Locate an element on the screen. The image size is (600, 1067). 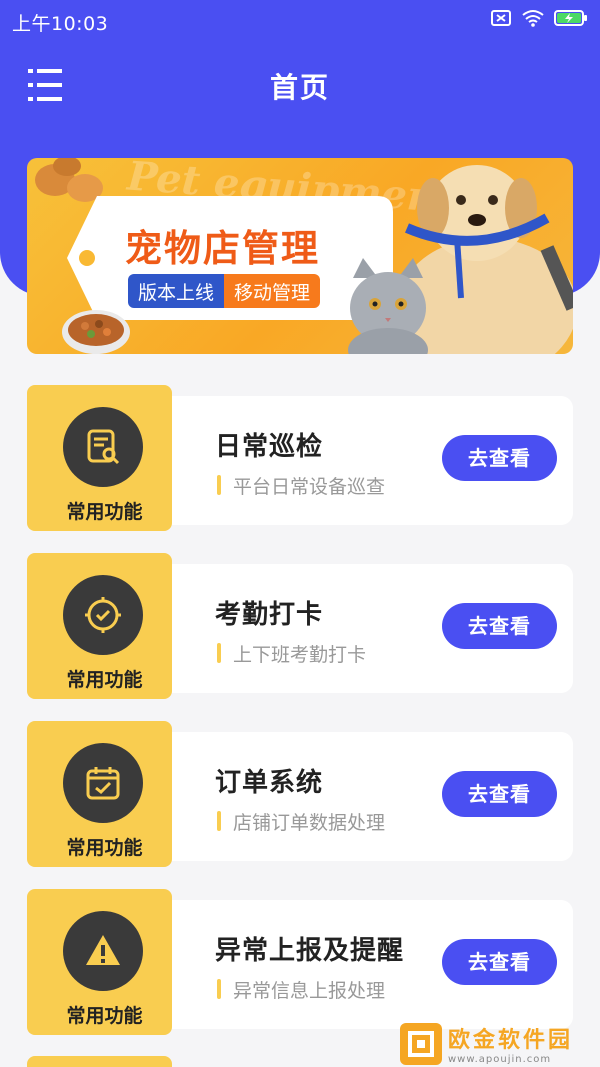
banner-title: 宠物店管理 is located at coordinates (222, 248).